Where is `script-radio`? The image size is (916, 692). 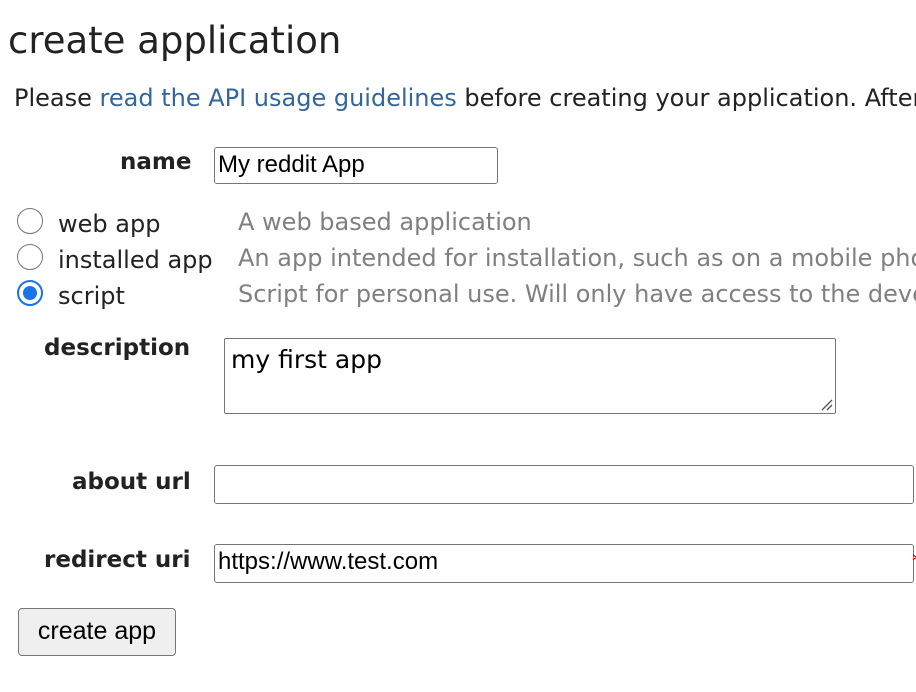
script-radio is located at coordinates (30, 293).